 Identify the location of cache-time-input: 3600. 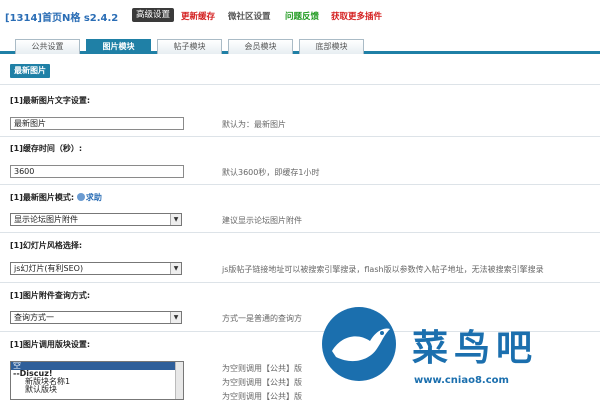
(97, 171).